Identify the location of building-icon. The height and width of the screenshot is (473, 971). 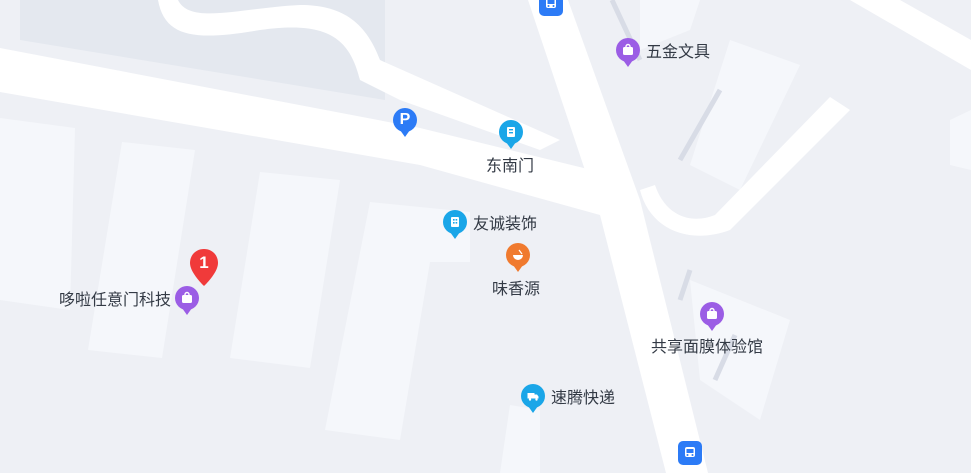
(455, 224).